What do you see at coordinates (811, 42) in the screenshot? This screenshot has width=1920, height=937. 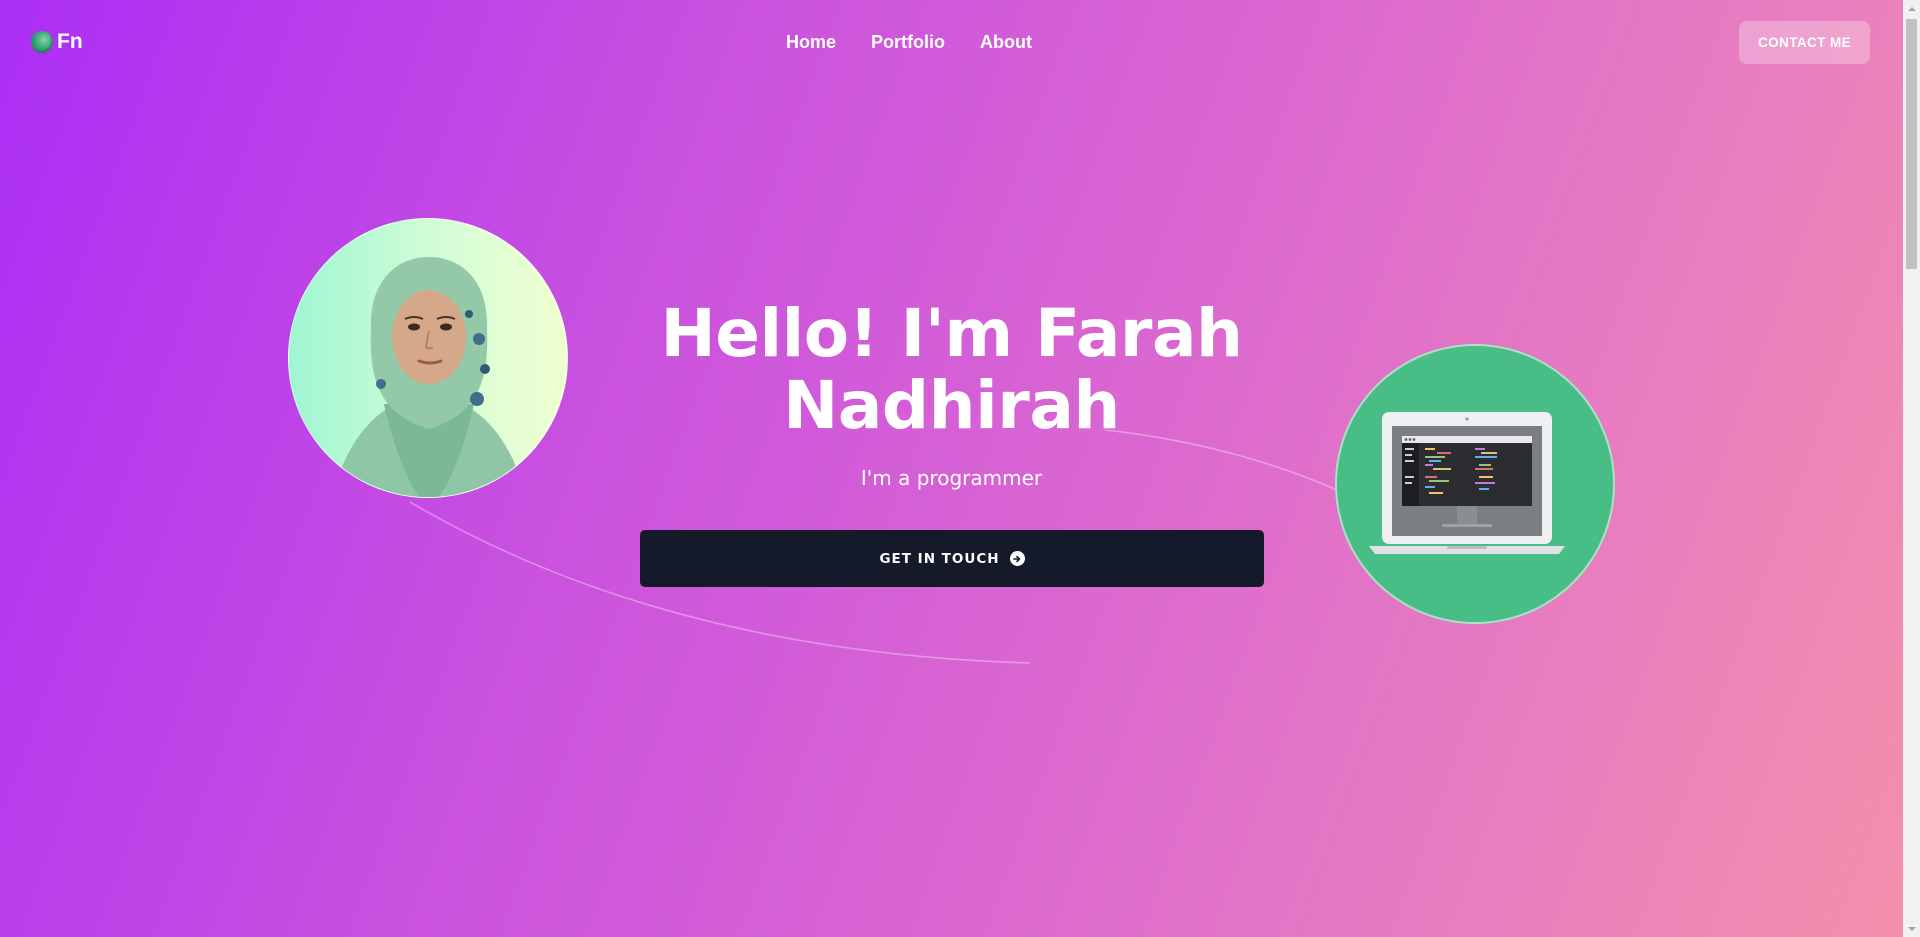 I see `nav-link-home: Home` at bounding box center [811, 42].